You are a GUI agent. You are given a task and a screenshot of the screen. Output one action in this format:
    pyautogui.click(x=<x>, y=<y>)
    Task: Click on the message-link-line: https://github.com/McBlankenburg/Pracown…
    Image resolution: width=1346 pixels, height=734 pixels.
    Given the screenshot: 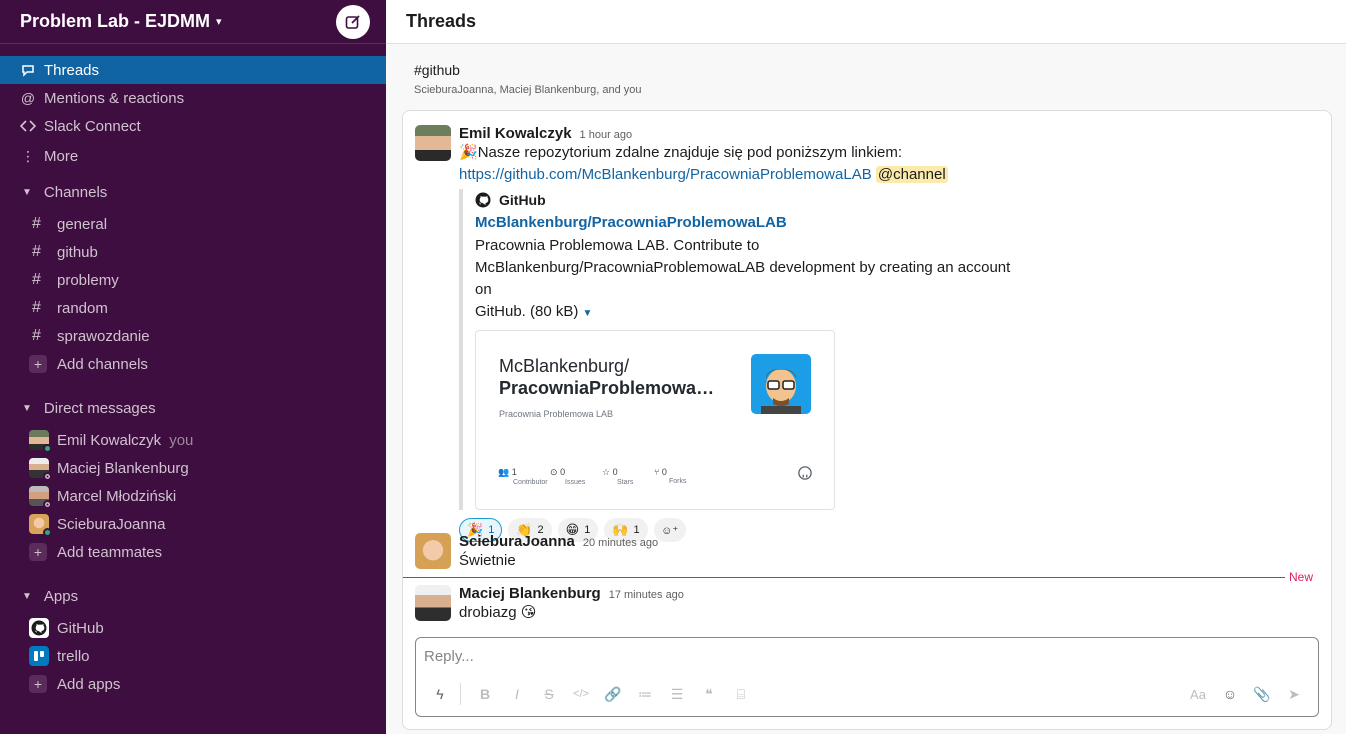 What is the action you would take?
    pyautogui.click(x=744, y=175)
    